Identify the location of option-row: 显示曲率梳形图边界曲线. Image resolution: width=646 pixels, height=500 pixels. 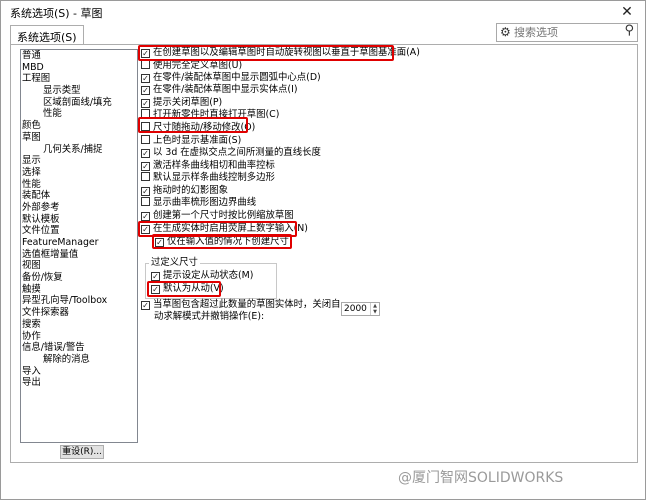
(198, 203).